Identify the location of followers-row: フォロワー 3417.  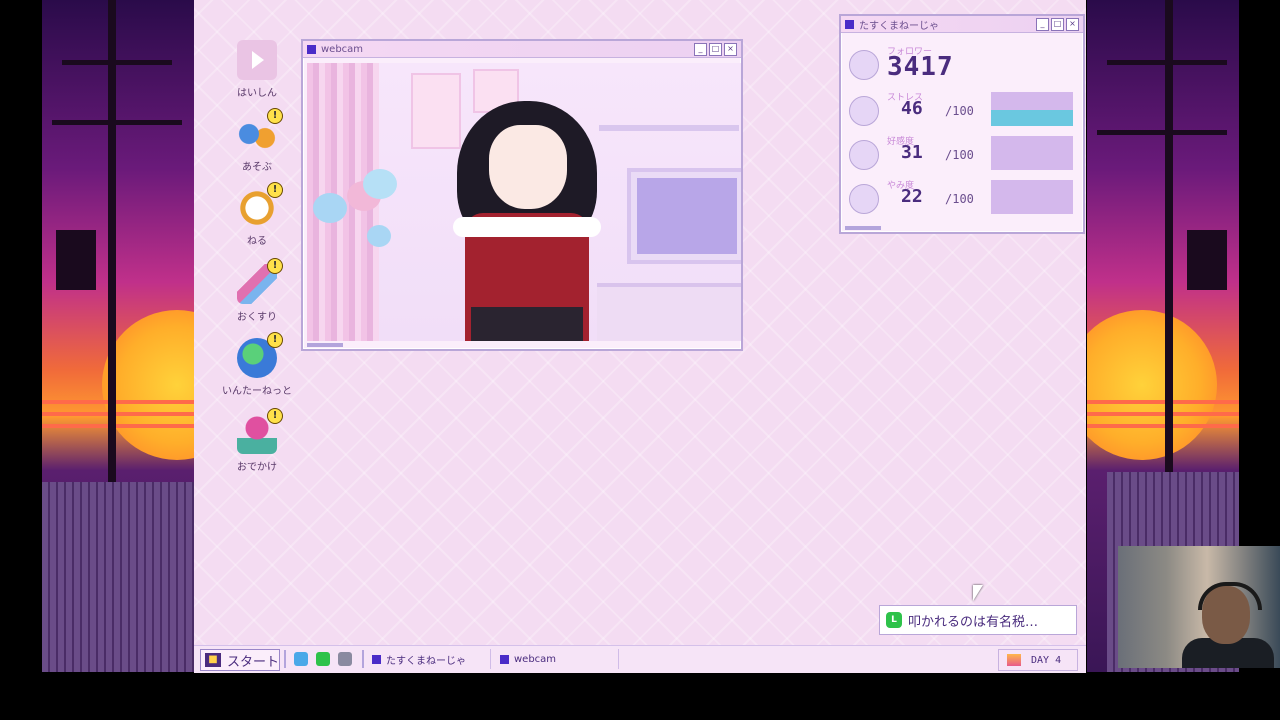
(967, 64).